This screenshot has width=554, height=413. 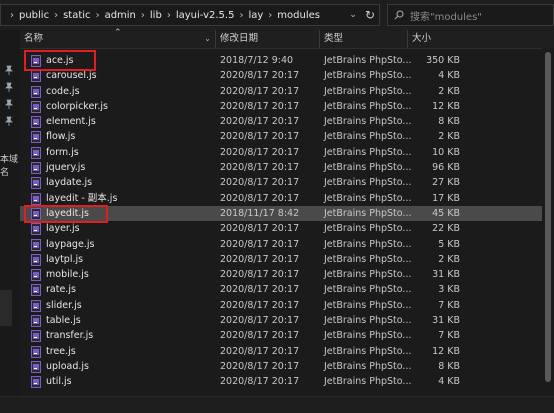 What do you see at coordinates (77, 106) in the screenshot?
I see `file-name: colorpicker.js` at bounding box center [77, 106].